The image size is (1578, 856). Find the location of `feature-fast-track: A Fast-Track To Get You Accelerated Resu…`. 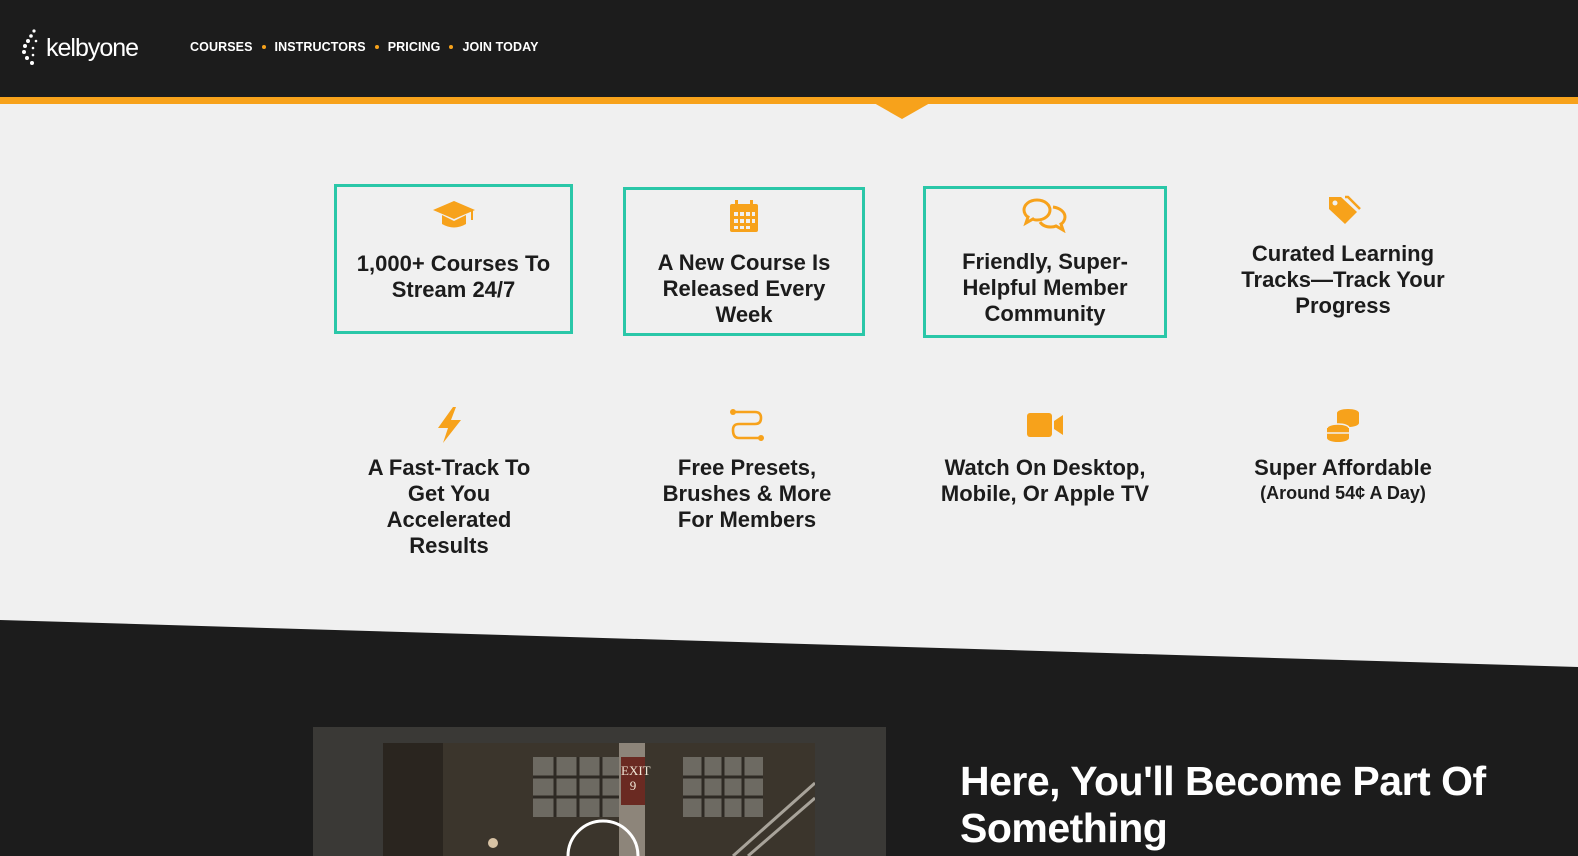

feature-fast-track: A Fast-Track To Get You Accelerated Resu… is located at coordinates (449, 482).